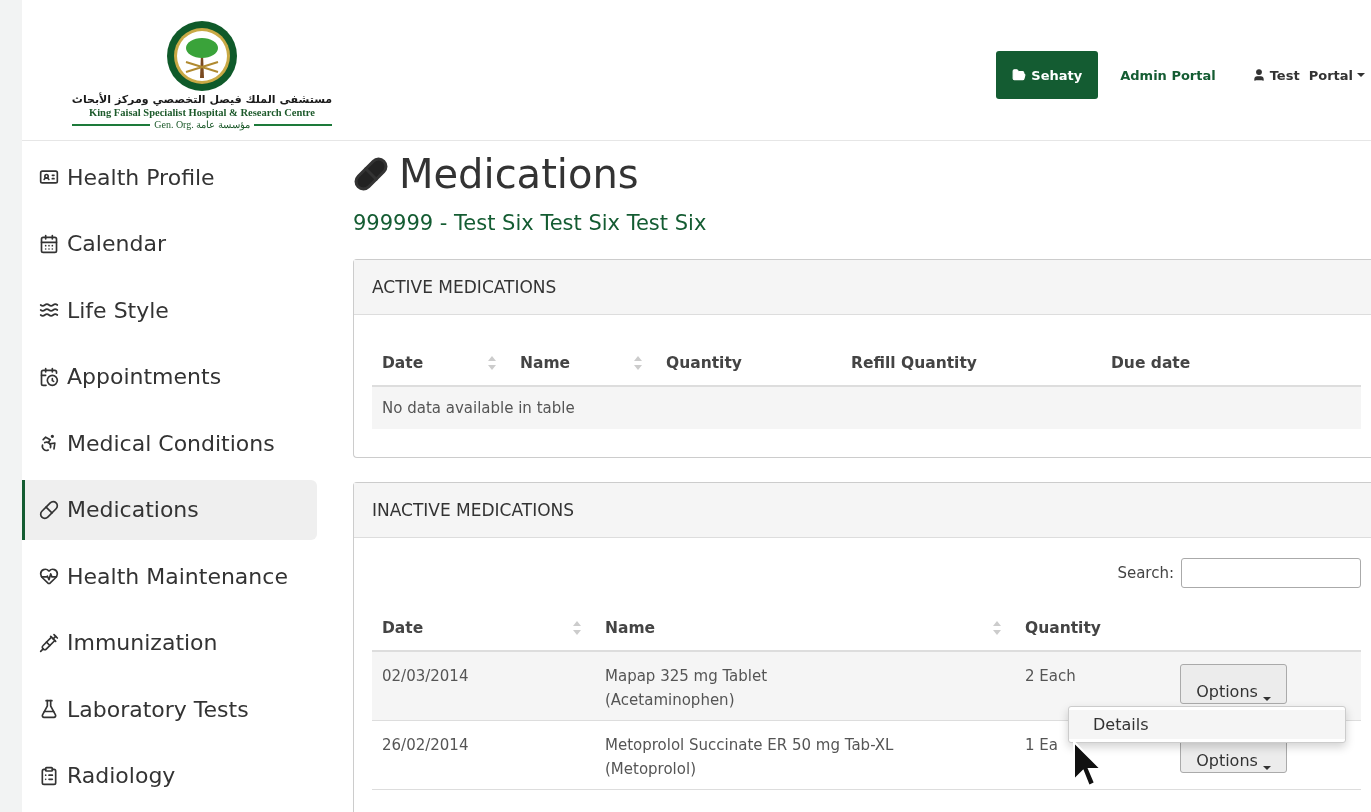 This screenshot has width=1371, height=812. What do you see at coordinates (202, 112) in the screenshot?
I see `hospital-name: King Faisal Specialist Hospital & Research Centre` at bounding box center [202, 112].